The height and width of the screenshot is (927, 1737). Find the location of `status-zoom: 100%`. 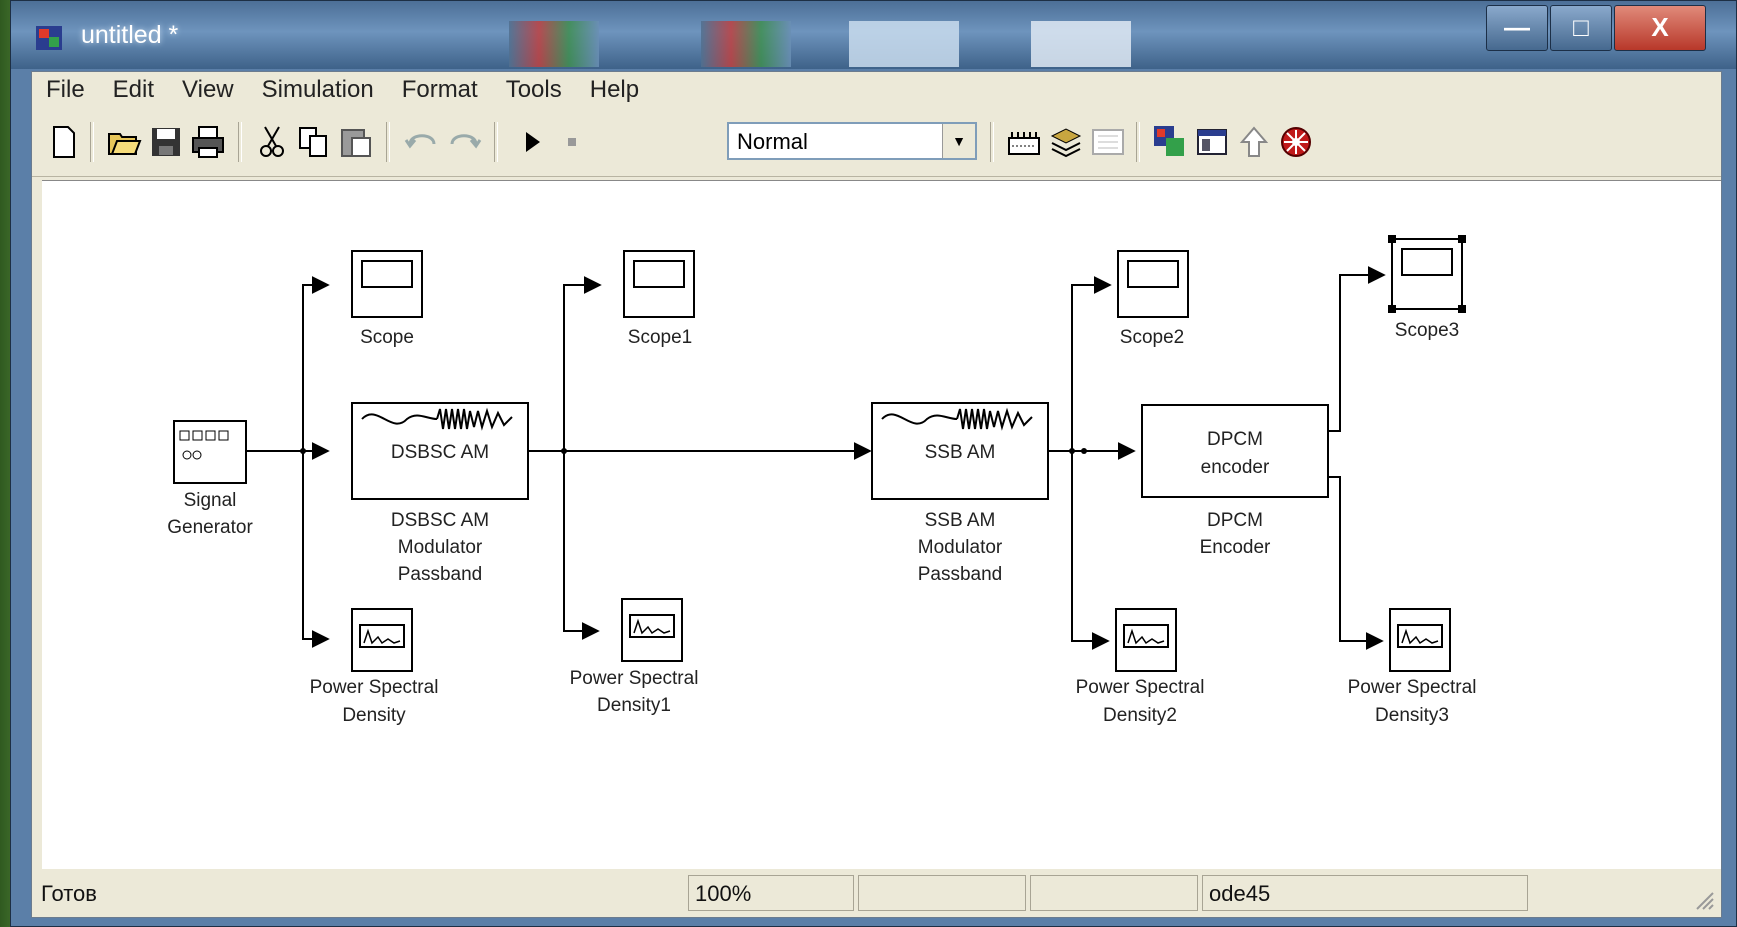

status-zoom: 100% is located at coordinates (771, 893).